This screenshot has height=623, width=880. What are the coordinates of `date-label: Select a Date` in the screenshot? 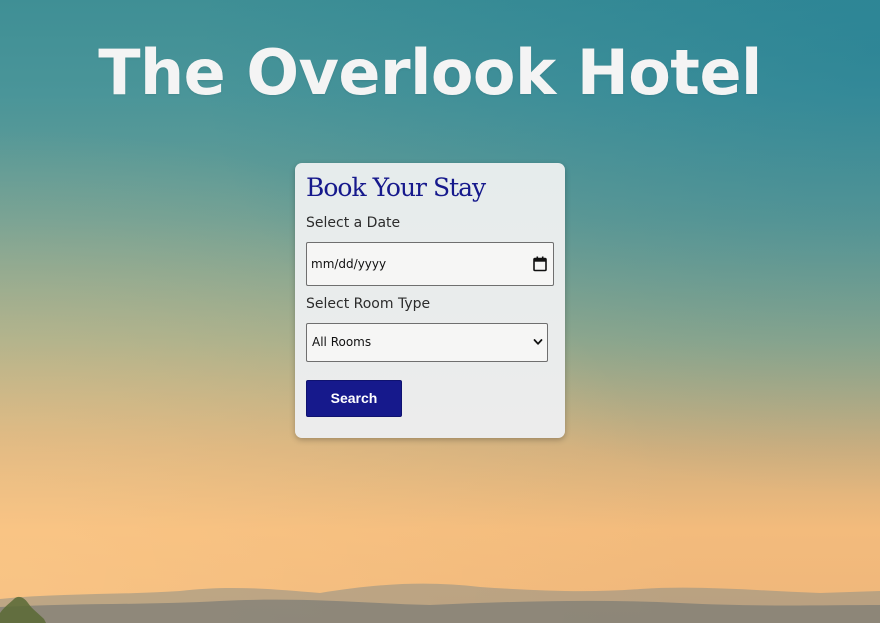 It's located at (353, 223).